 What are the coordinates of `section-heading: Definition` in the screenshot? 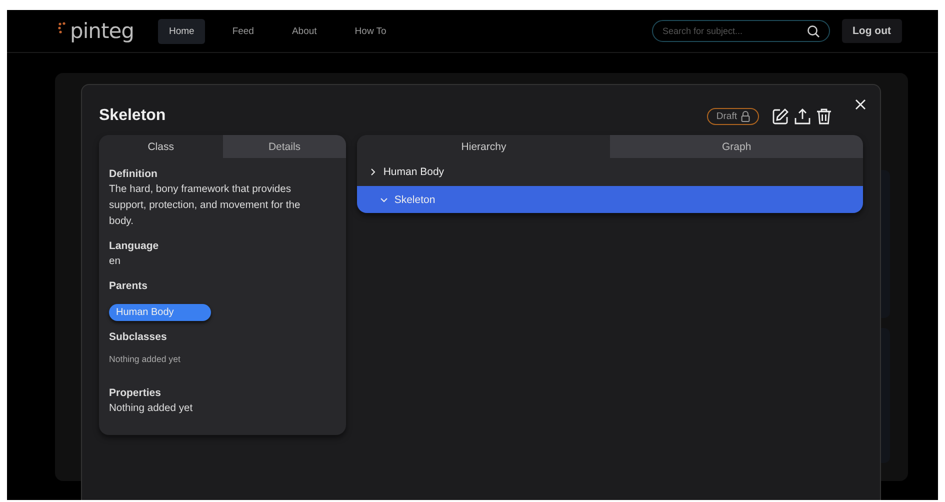 It's located at (133, 174).